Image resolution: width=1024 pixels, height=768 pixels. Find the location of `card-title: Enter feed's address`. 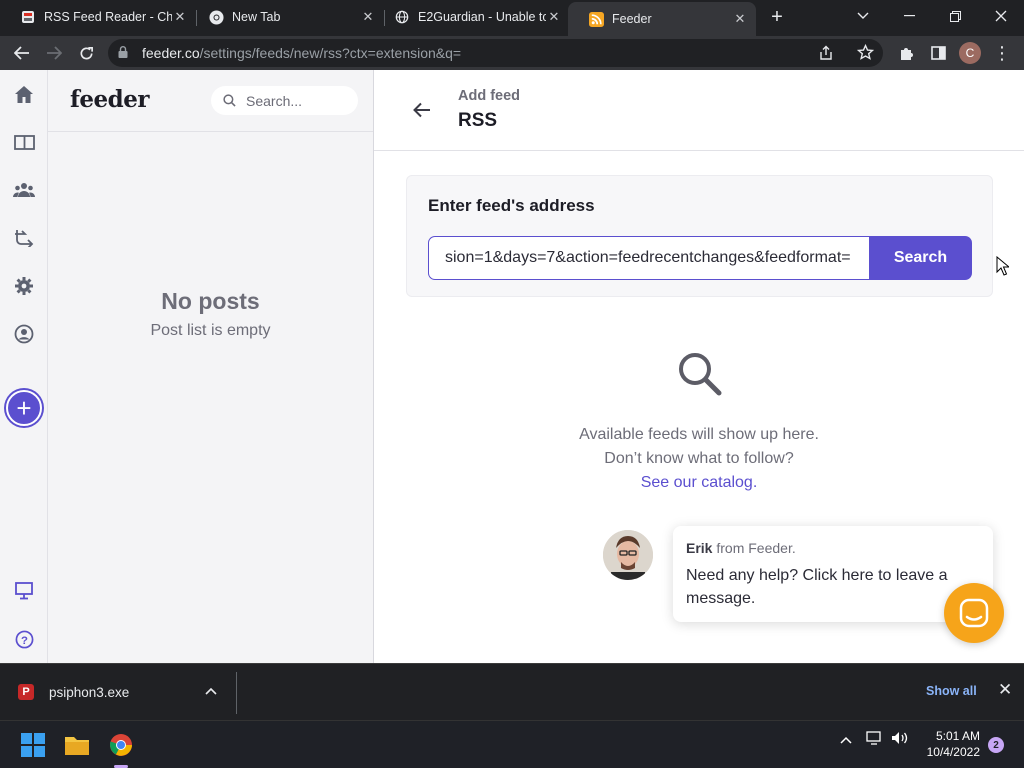

card-title: Enter feed's address is located at coordinates (511, 205).